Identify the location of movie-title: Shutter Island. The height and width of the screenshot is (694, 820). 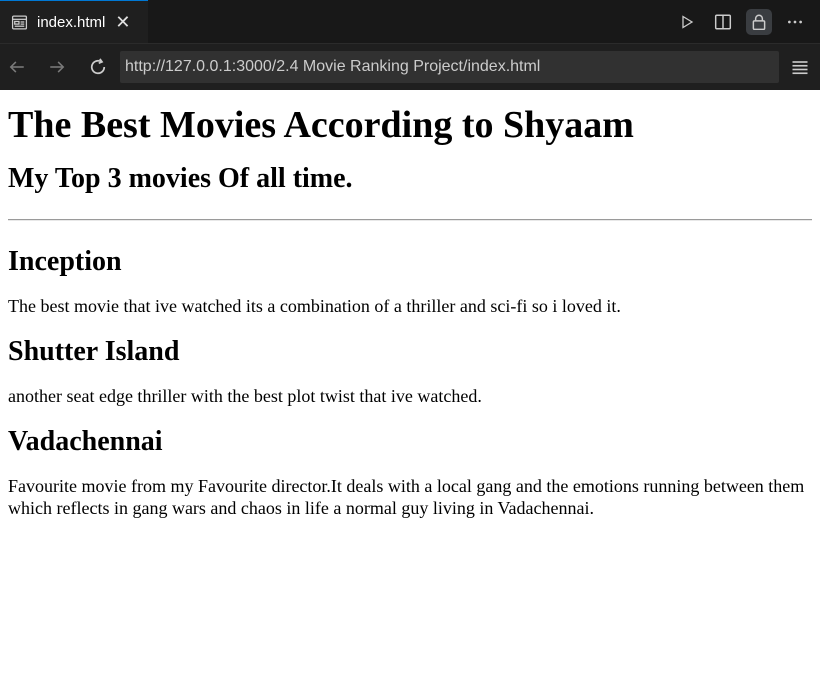
(94, 351).